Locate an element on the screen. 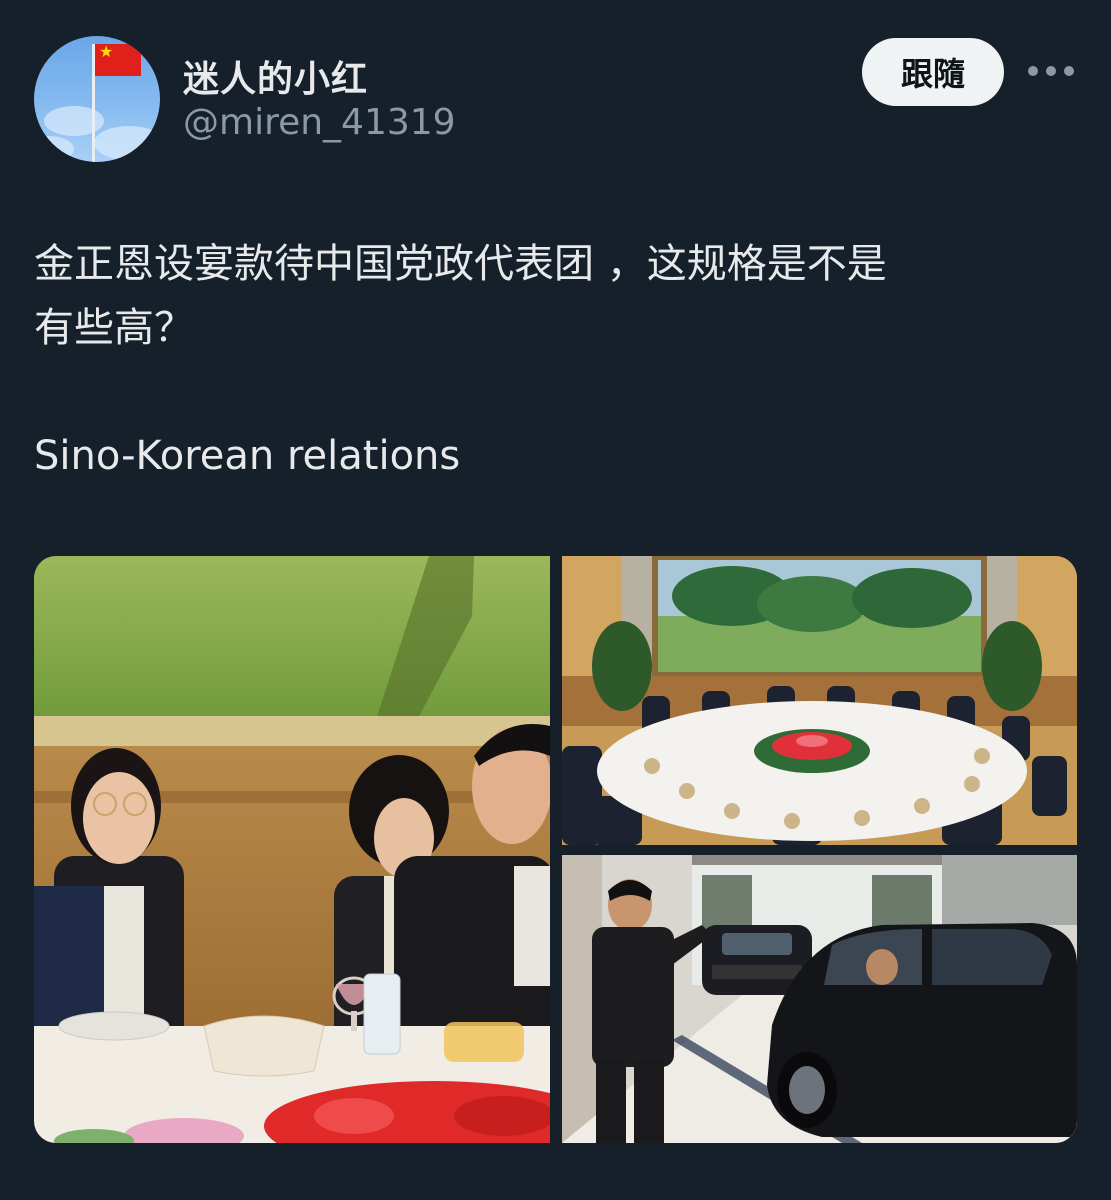 The image size is (1111, 1200). chinese-flag-icon: ★ is located at coordinates (118, 60).